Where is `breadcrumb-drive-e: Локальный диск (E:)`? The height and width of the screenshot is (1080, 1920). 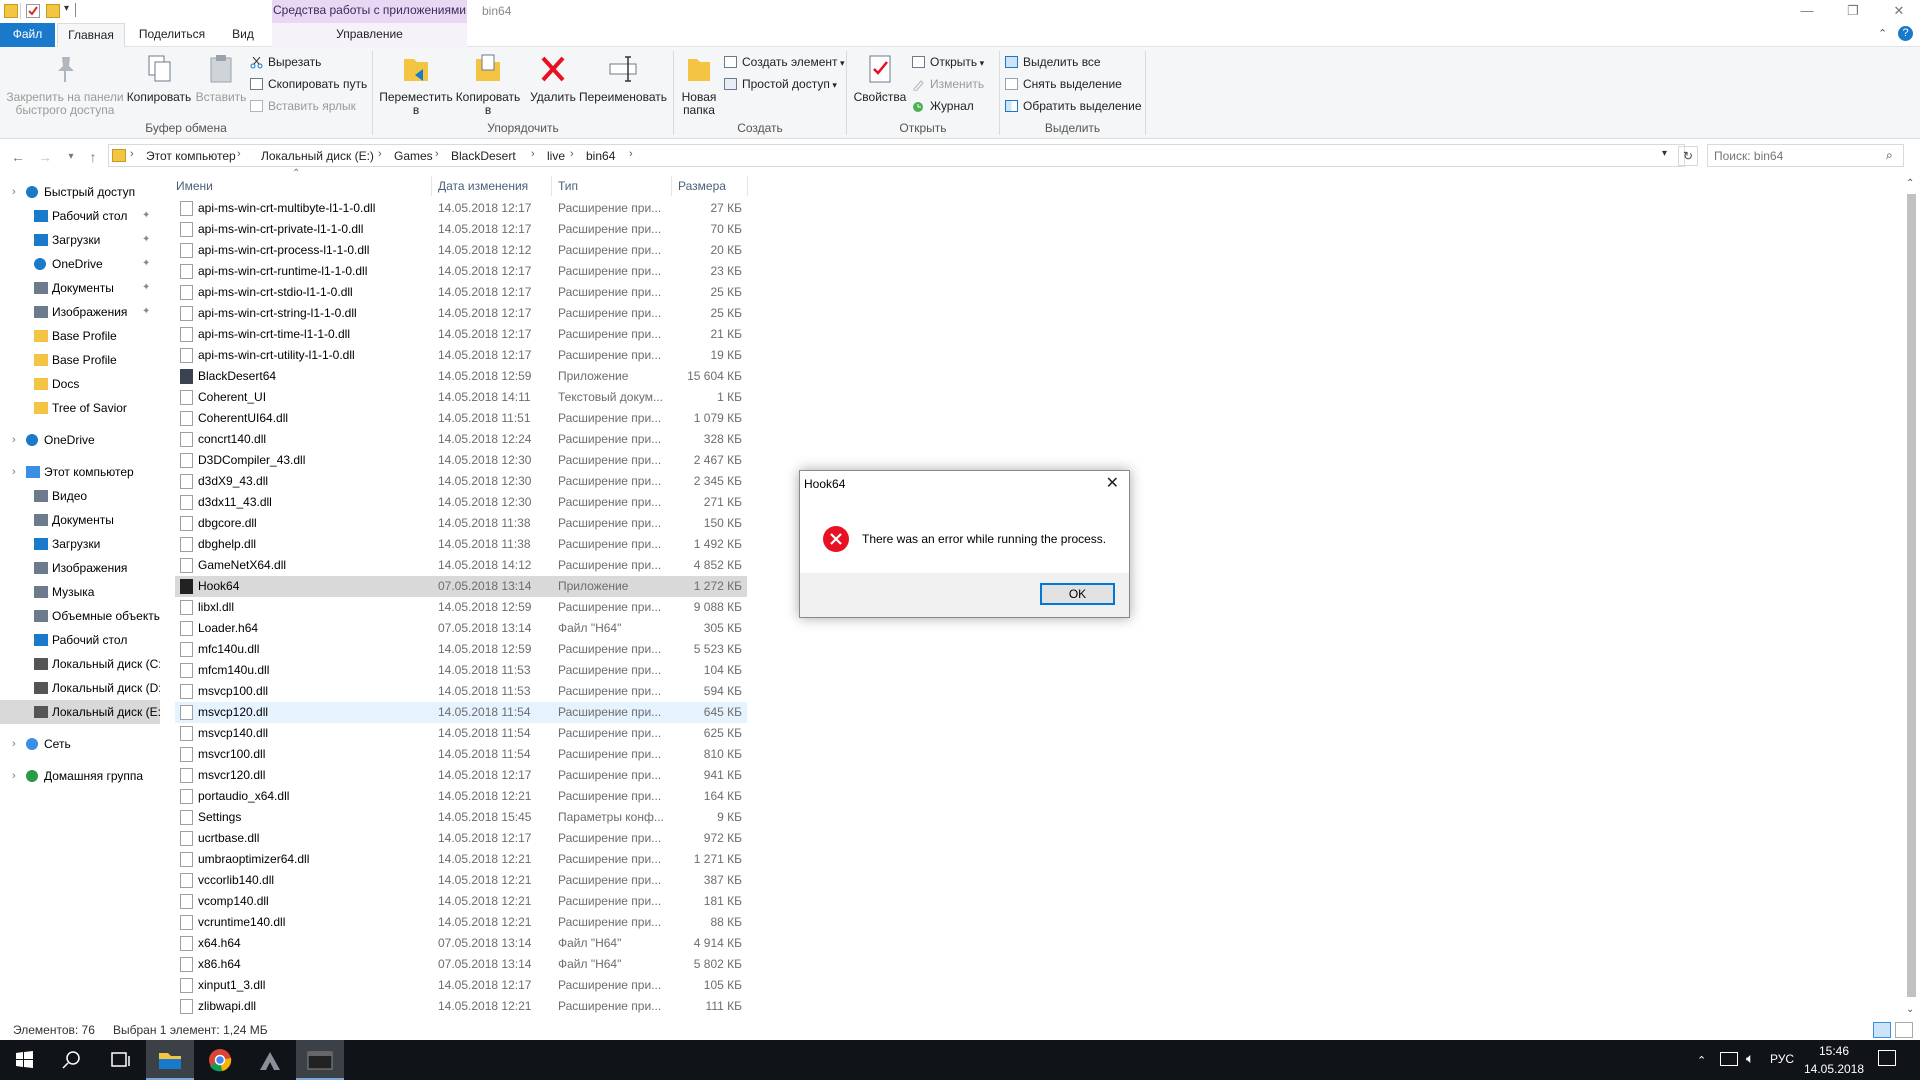 breadcrumb-drive-e: Локальный диск (E:) is located at coordinates (317, 156).